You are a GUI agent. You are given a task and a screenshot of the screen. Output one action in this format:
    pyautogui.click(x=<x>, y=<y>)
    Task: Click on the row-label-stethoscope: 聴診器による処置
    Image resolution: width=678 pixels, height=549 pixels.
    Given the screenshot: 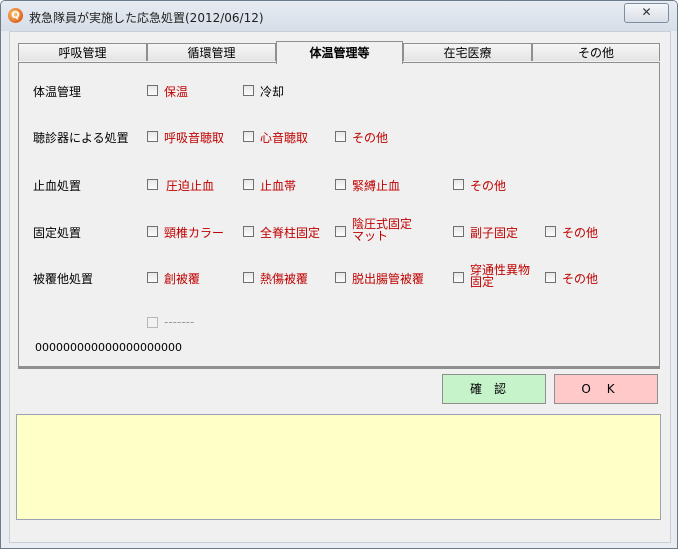 What is the action you would take?
    pyautogui.click(x=81, y=138)
    